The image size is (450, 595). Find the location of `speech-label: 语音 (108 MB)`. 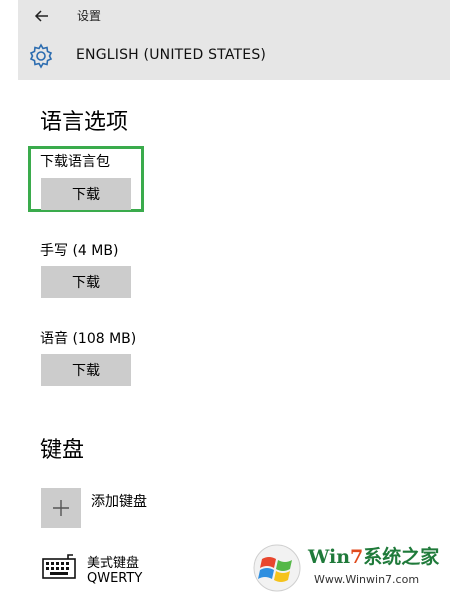

speech-label: 语音 (108 MB) is located at coordinates (88, 339).